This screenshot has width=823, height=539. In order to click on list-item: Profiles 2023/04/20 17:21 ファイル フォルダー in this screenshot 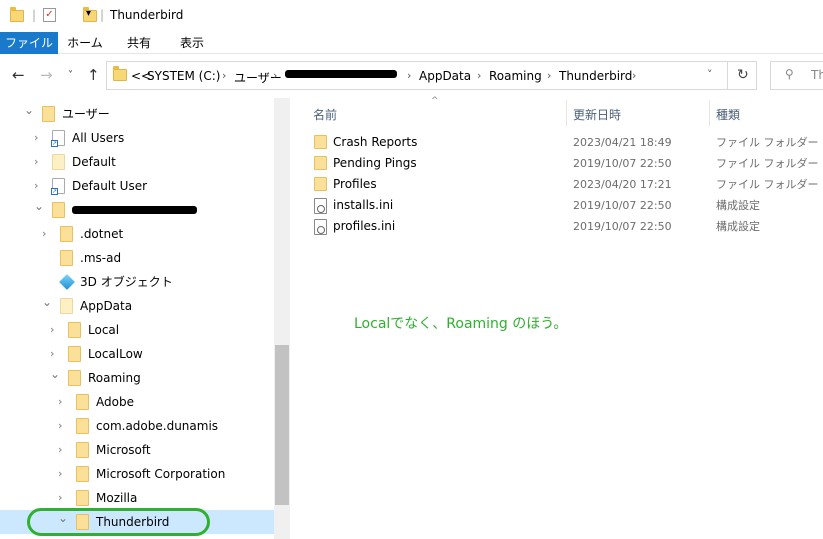, I will do `click(564, 184)`.